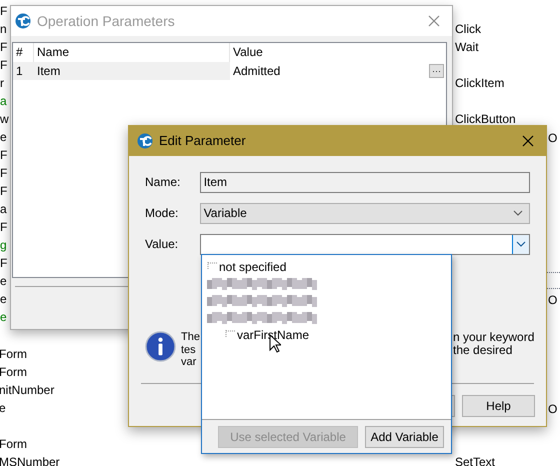 The width and height of the screenshot is (560, 466). I want to click on dropdown-button, so click(520, 244).